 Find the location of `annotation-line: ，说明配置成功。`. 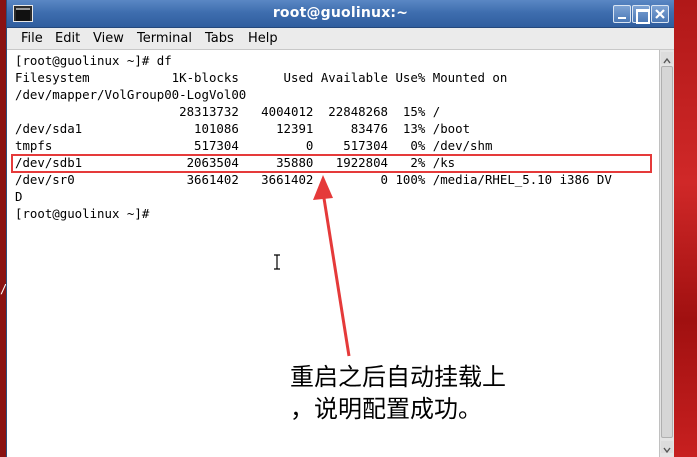

annotation-line: ，说明配置成功。 is located at coordinates (386, 409).